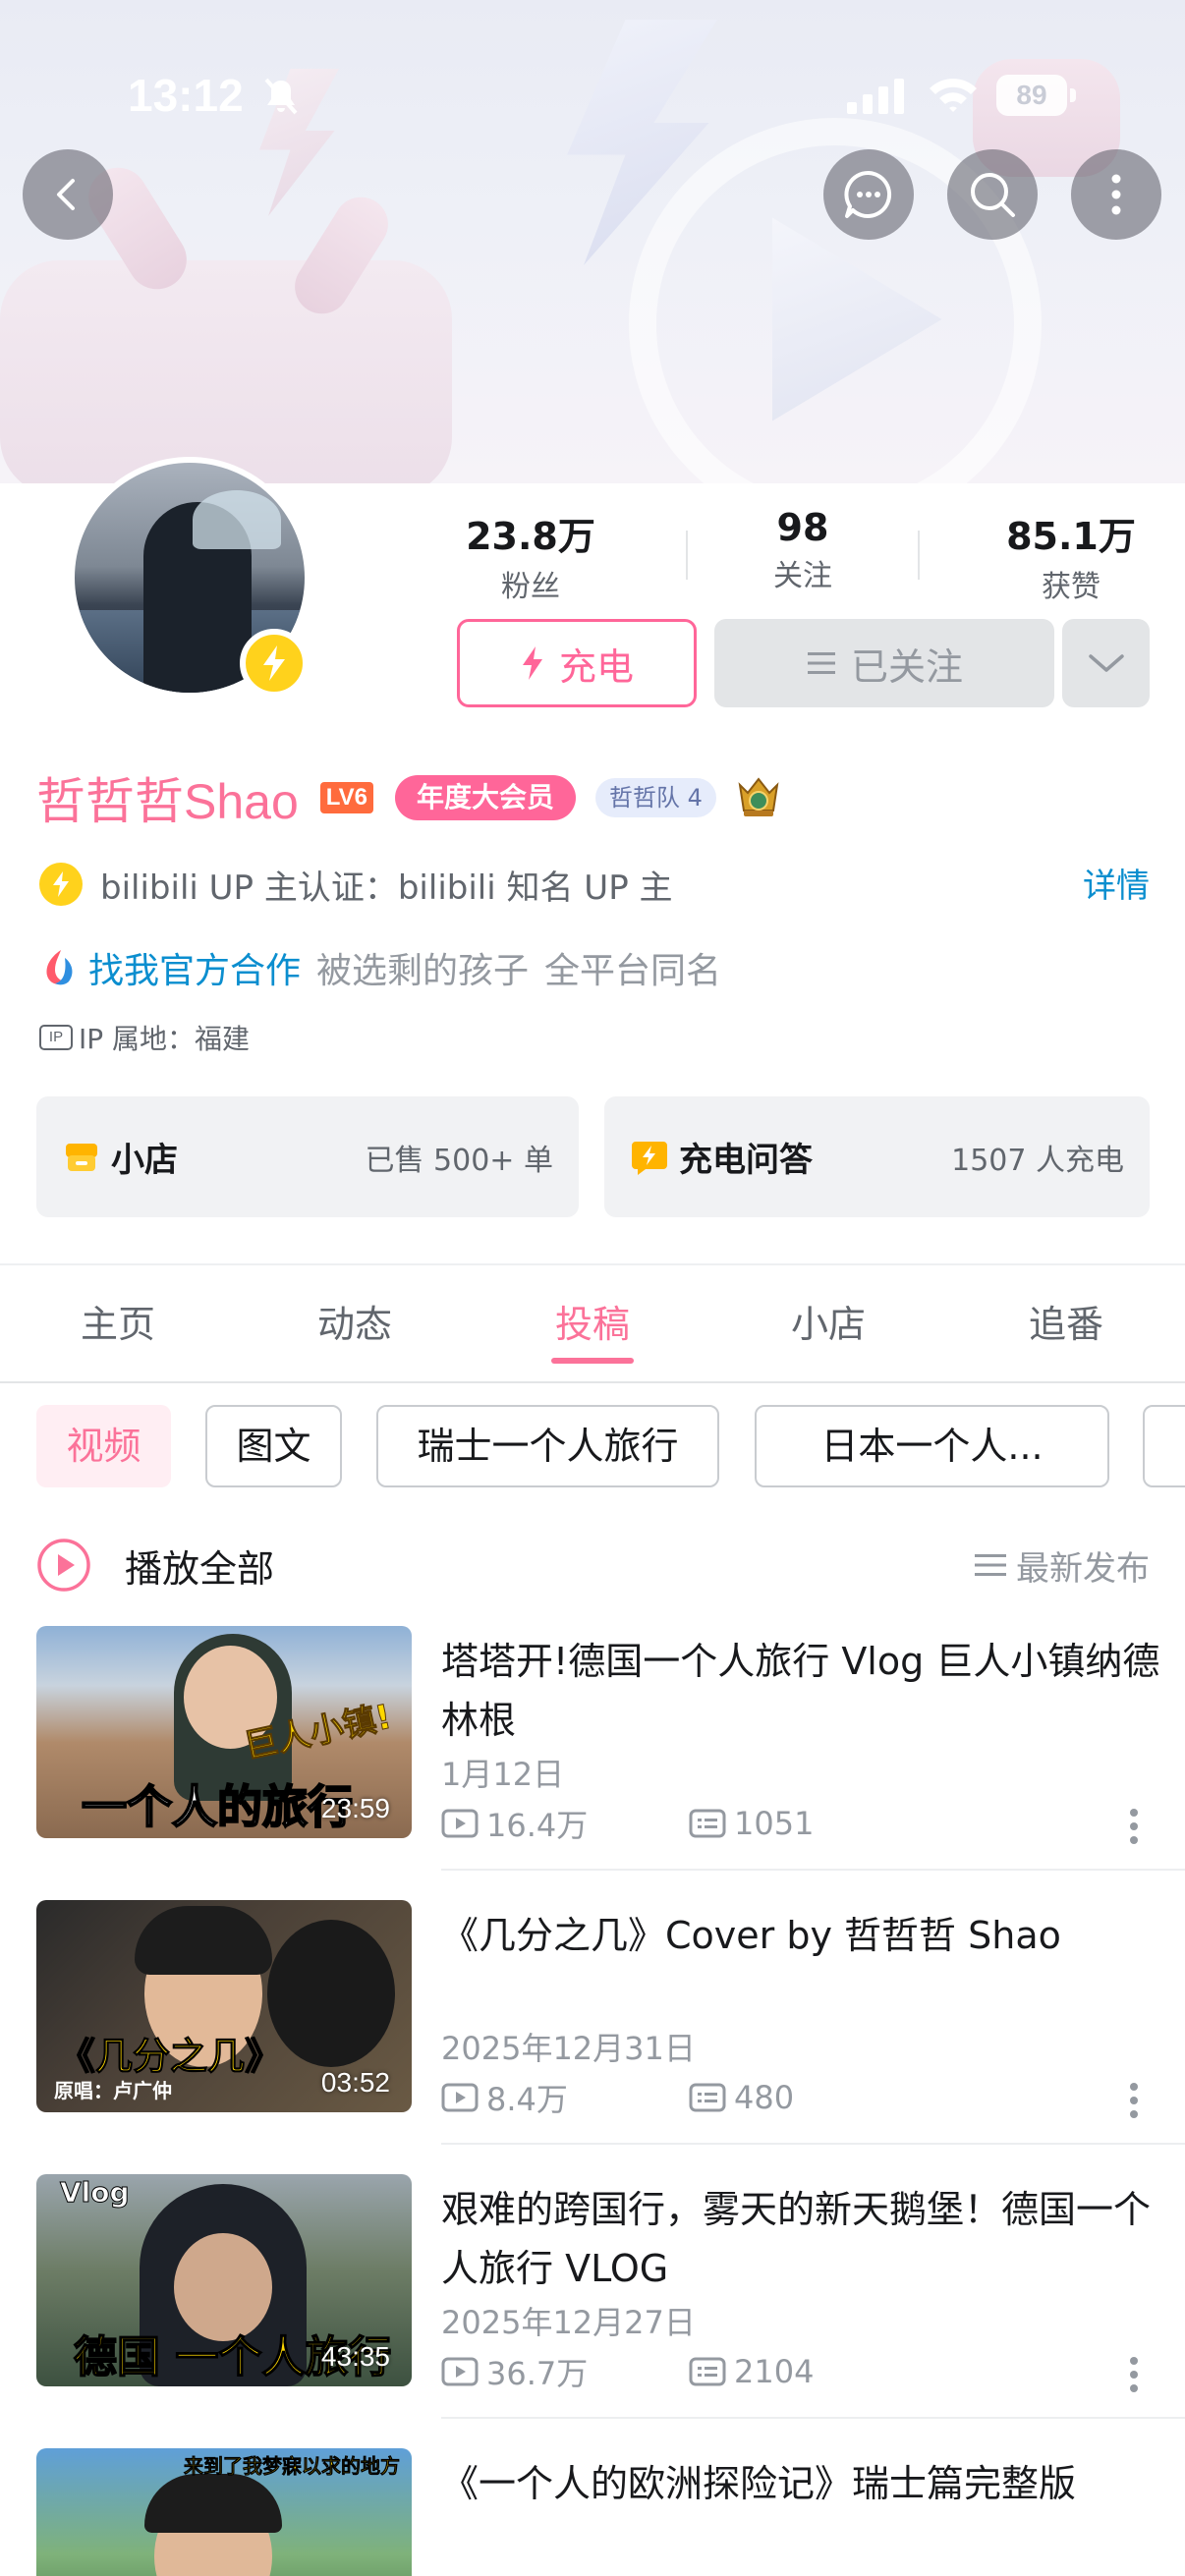 The width and height of the screenshot is (1185, 2576). I want to click on charge-button: 充电, so click(577, 663).